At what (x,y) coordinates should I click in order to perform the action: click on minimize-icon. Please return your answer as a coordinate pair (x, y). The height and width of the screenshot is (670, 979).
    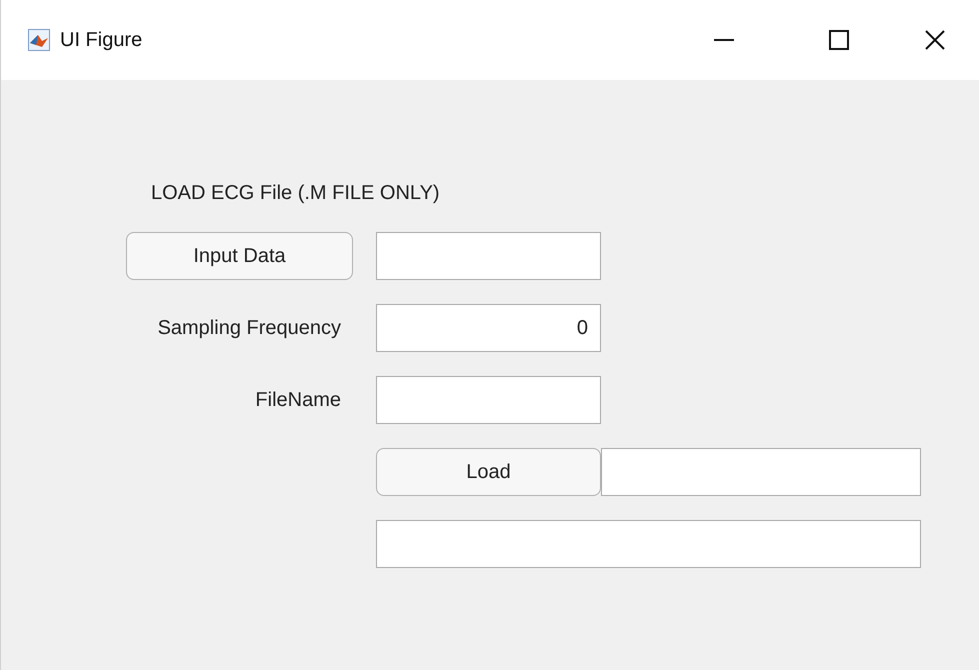
    Looking at the image, I should click on (724, 40).